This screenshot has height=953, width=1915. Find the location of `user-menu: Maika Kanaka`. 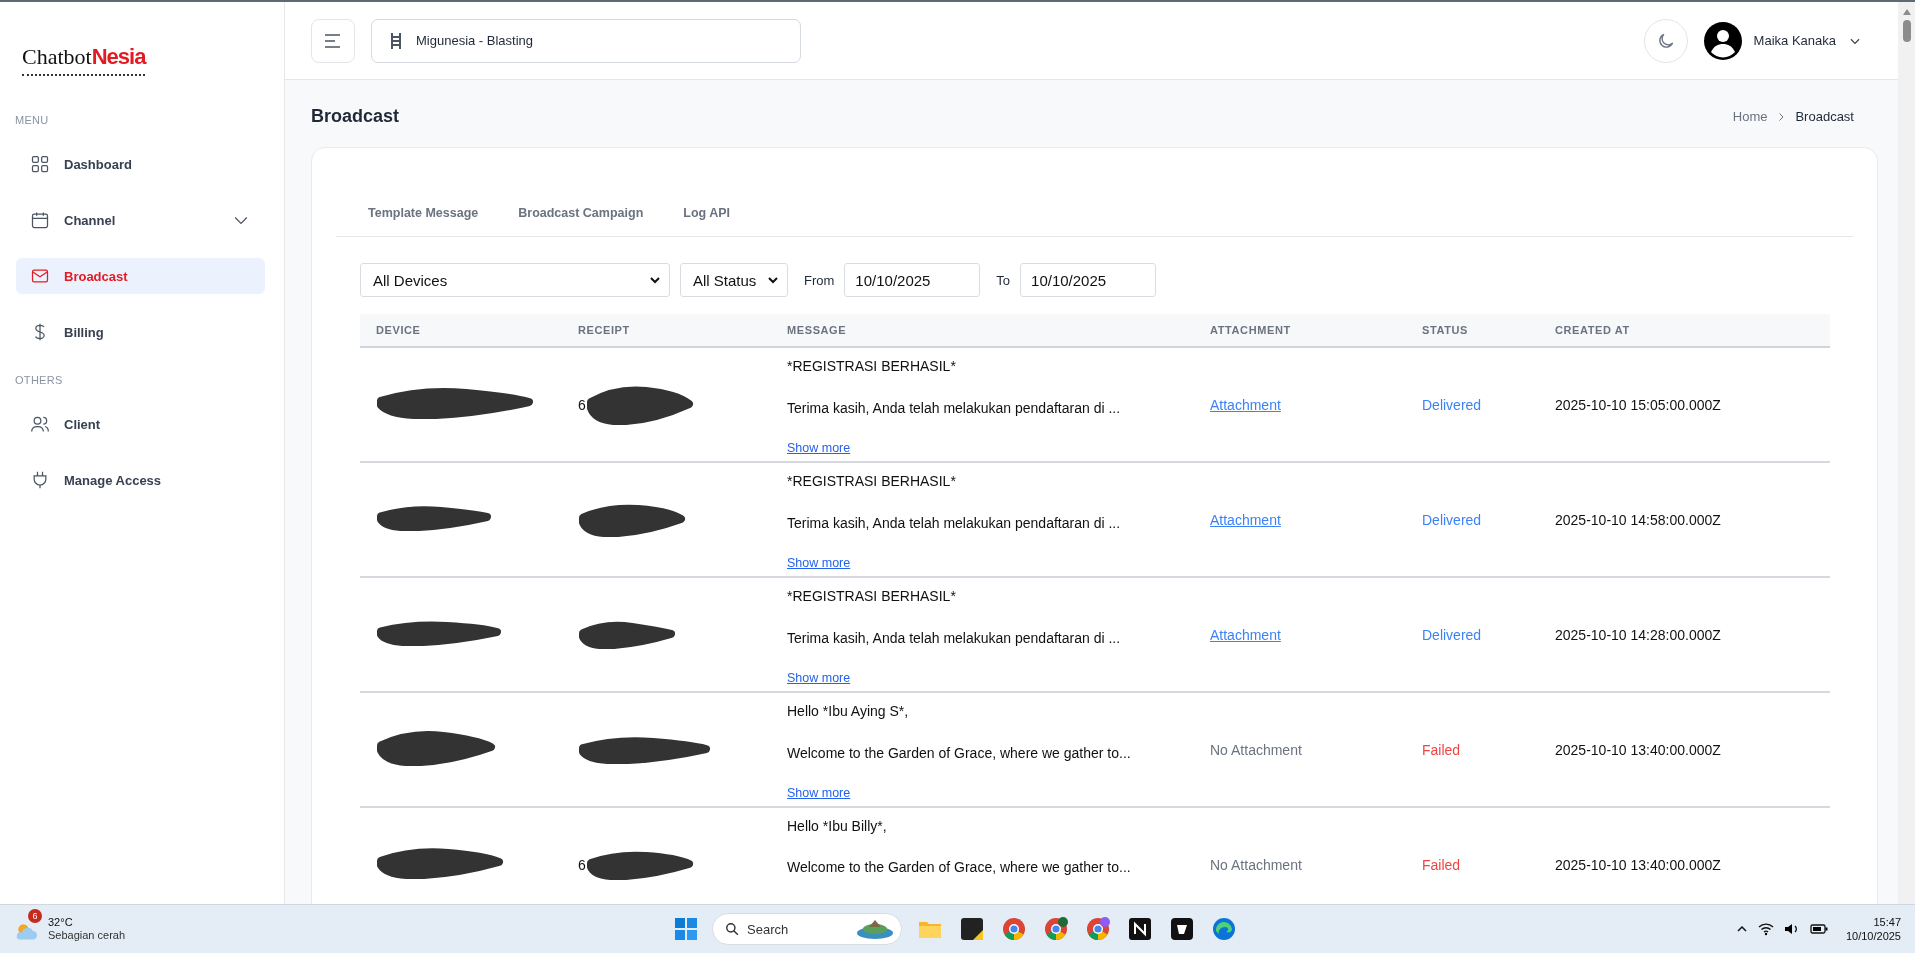

user-menu: Maika Kanaka is located at coordinates (1782, 40).